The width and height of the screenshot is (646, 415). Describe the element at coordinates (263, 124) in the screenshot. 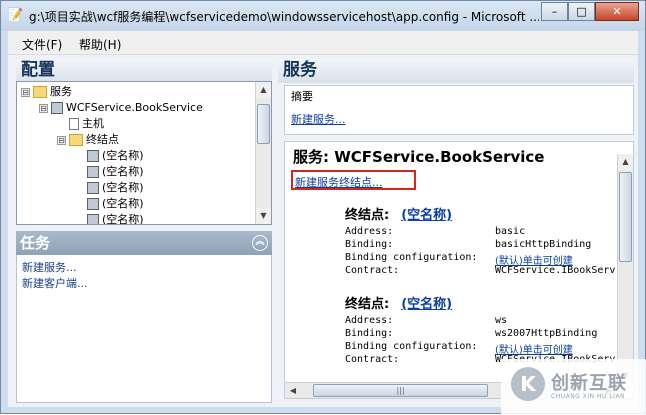

I see `tree-scroll-thumb` at that location.